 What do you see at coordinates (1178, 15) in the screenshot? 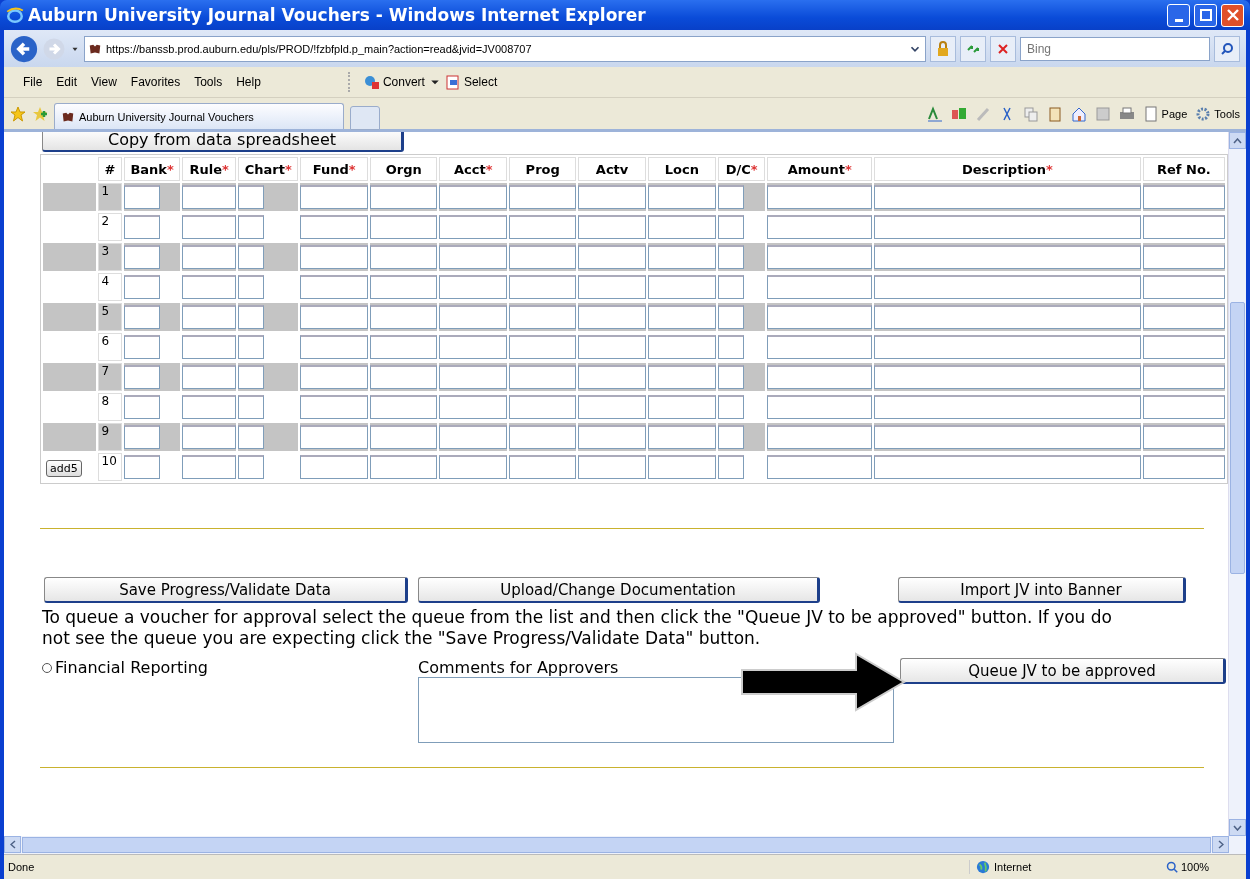
I see `minimize-button` at bounding box center [1178, 15].